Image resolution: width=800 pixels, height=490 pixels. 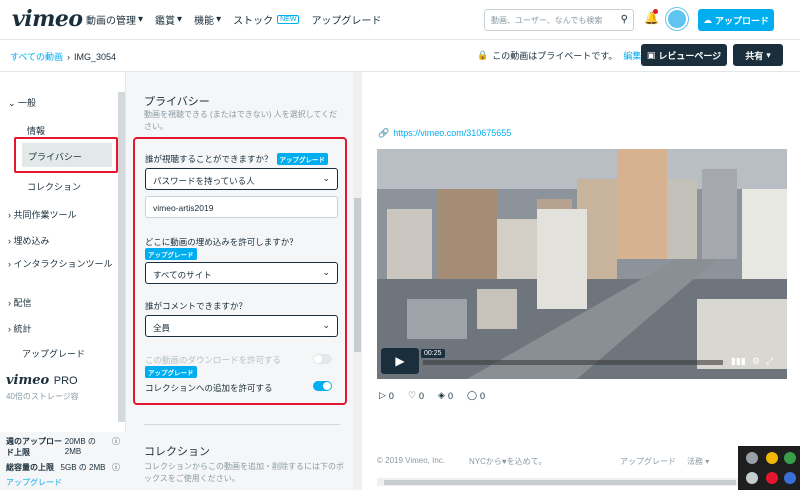 I want to click on review-icon: ▣, so click(x=651, y=54).